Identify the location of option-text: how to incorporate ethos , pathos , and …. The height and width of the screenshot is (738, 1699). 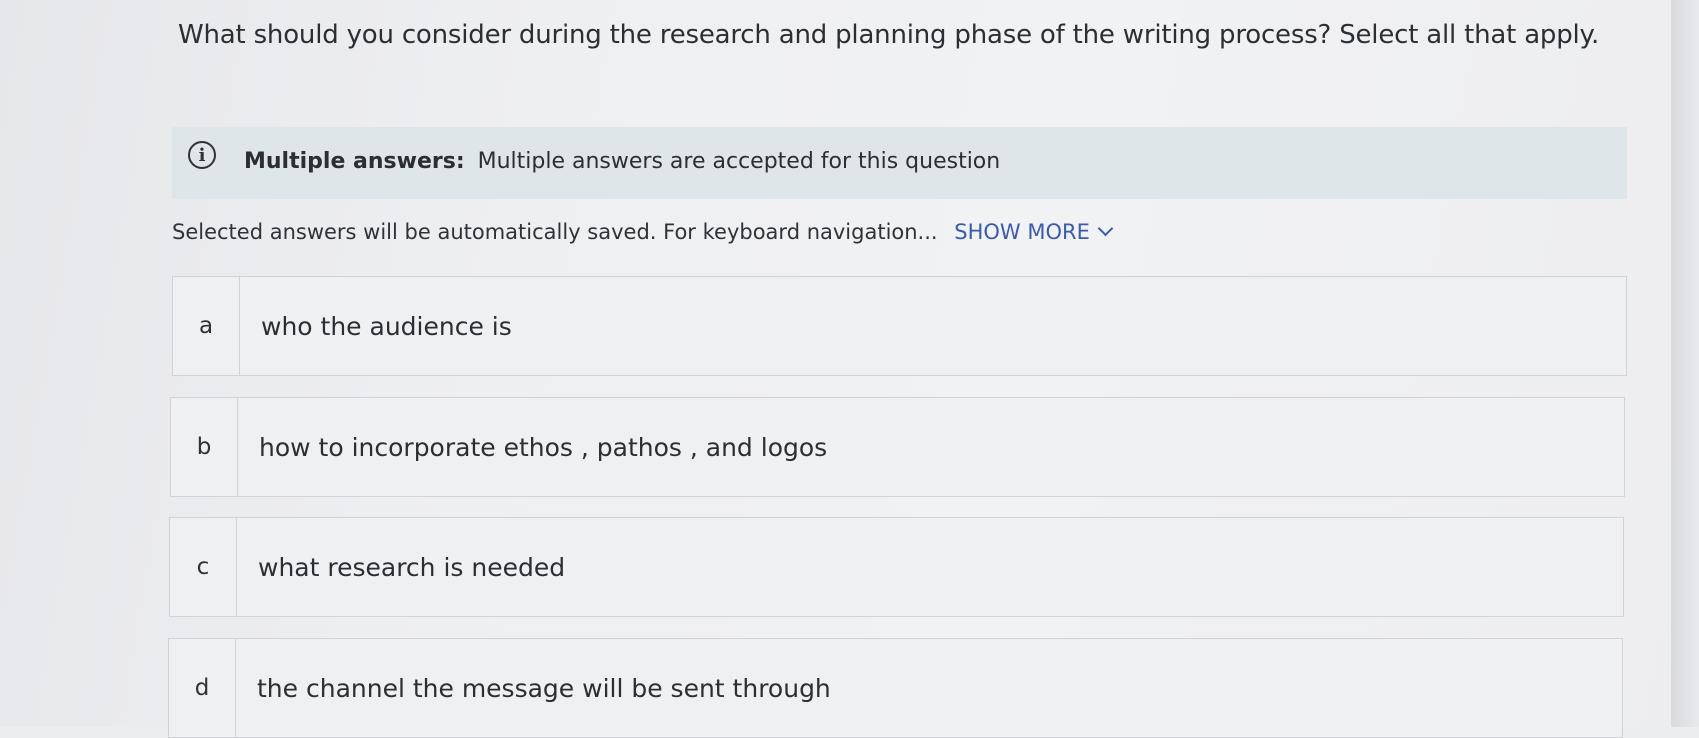
(543, 447).